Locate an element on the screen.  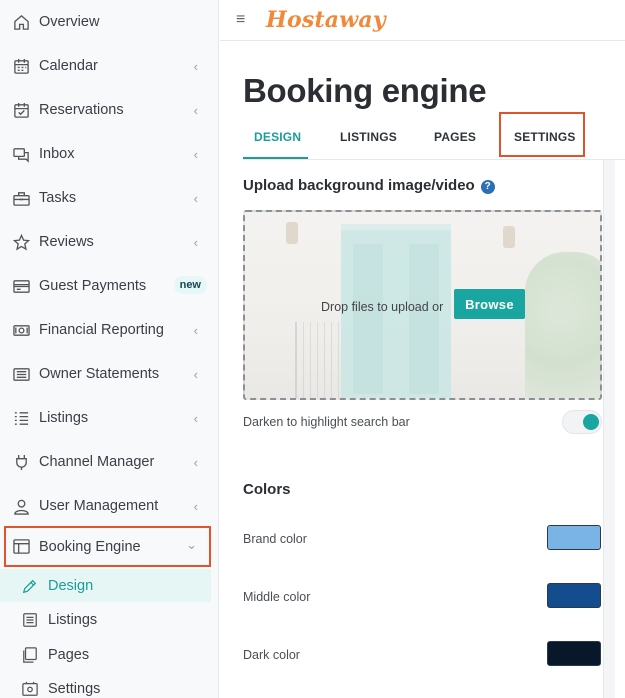
sidebar-item-label: Financial Reporting is located at coordinates (101, 330).